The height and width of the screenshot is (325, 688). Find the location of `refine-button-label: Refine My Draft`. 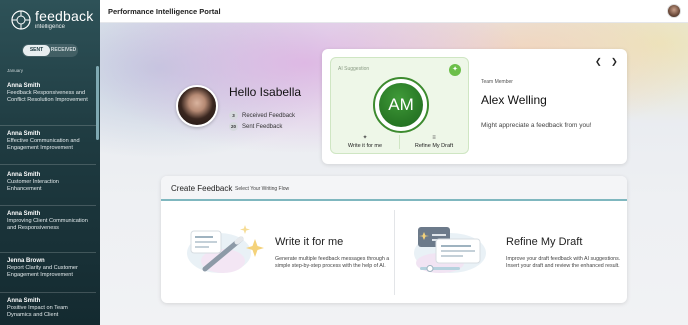

refine-button-label: Refine My Draft is located at coordinates (434, 146).